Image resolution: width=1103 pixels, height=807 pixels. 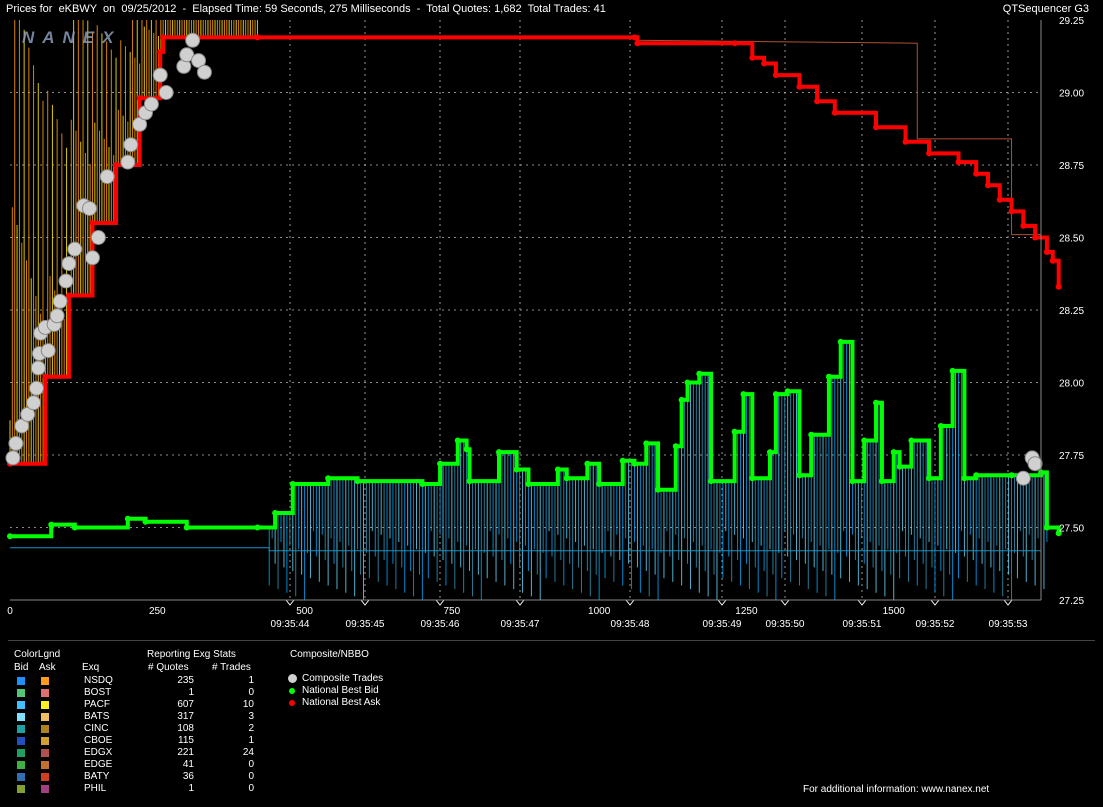 I want to click on y-tick-label: 29.25, so click(x=1071, y=21).